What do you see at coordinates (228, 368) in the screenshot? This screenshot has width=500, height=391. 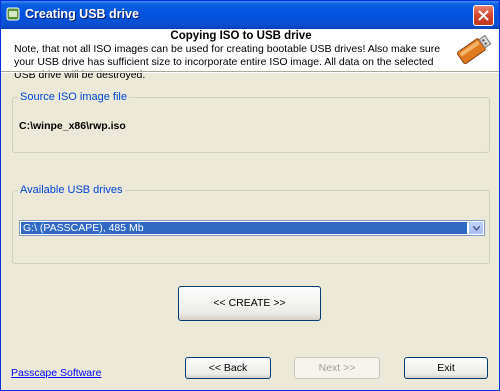 I see `back-button: << Back` at bounding box center [228, 368].